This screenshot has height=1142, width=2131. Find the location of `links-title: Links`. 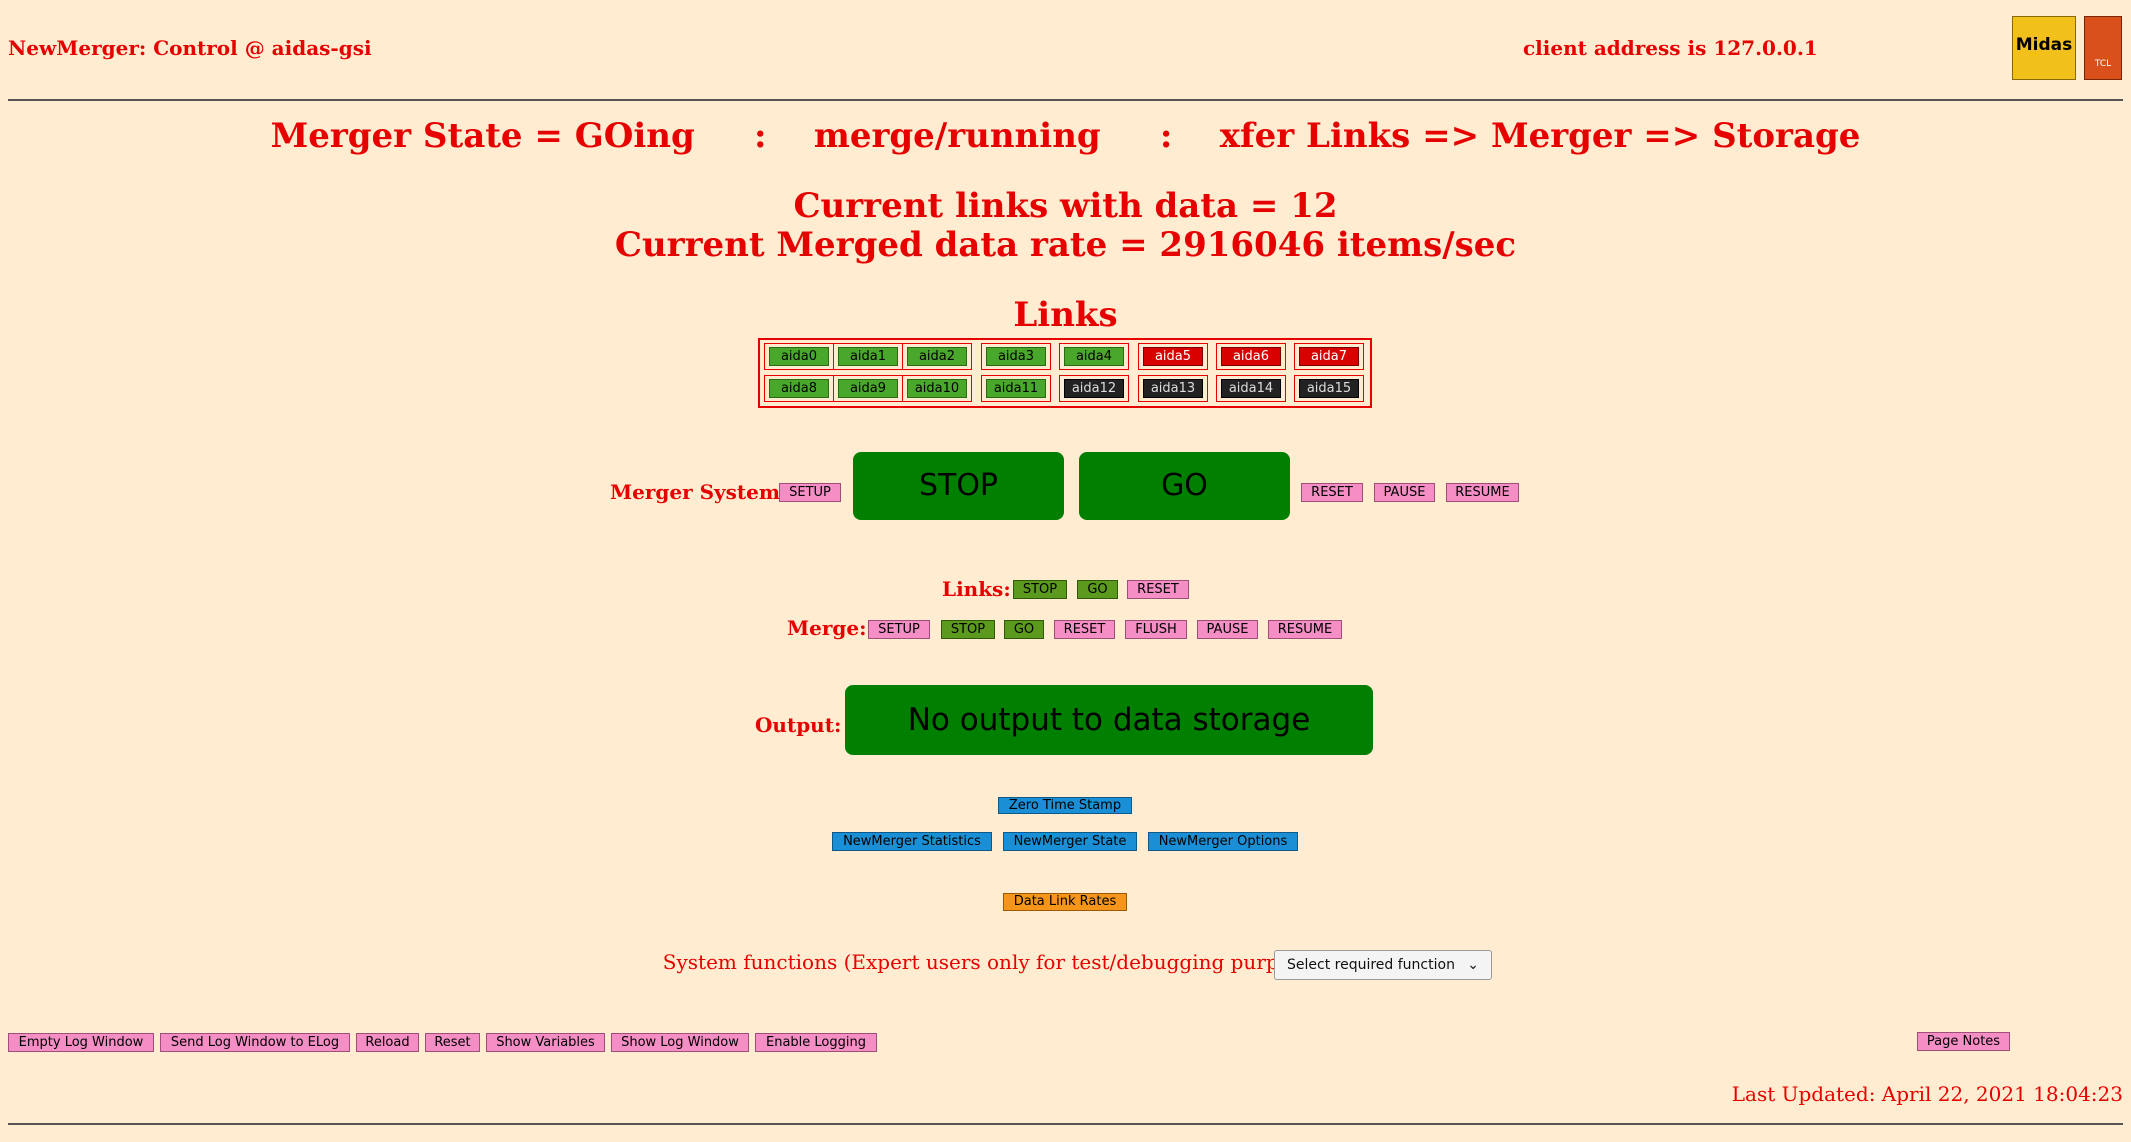

links-title: Links is located at coordinates (1065, 315).